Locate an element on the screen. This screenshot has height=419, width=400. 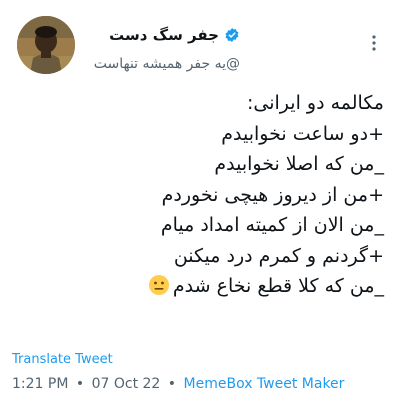
display-name: جفر سگ دست is located at coordinates (164, 35).